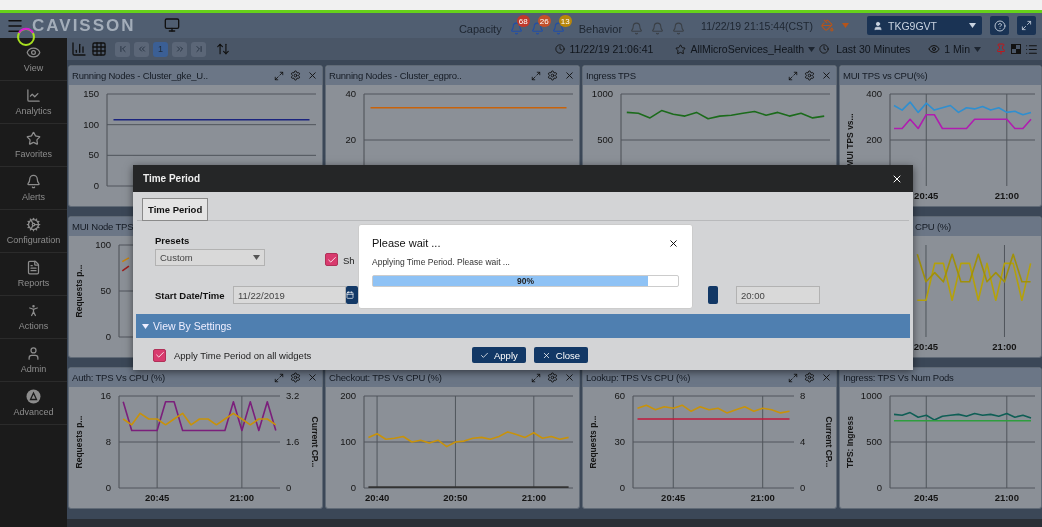 The width and height of the screenshot is (1042, 527). What do you see at coordinates (293, 441) in the screenshot?
I see `axis-tick-label: 1.6` at bounding box center [293, 441].